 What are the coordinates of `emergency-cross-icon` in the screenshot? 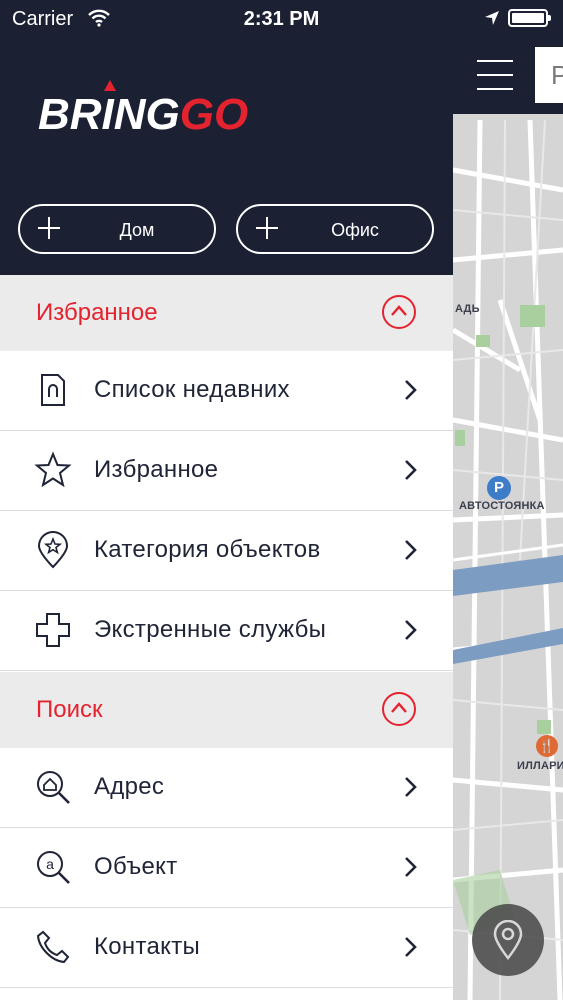 It's located at (53, 630).